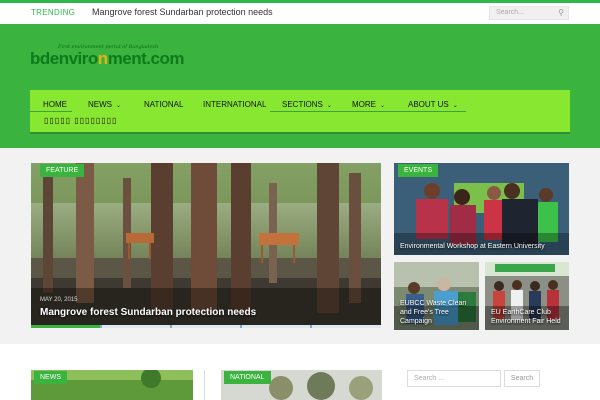  What do you see at coordinates (561, 12) in the screenshot?
I see `search-icon: ⚲` at bounding box center [561, 12].